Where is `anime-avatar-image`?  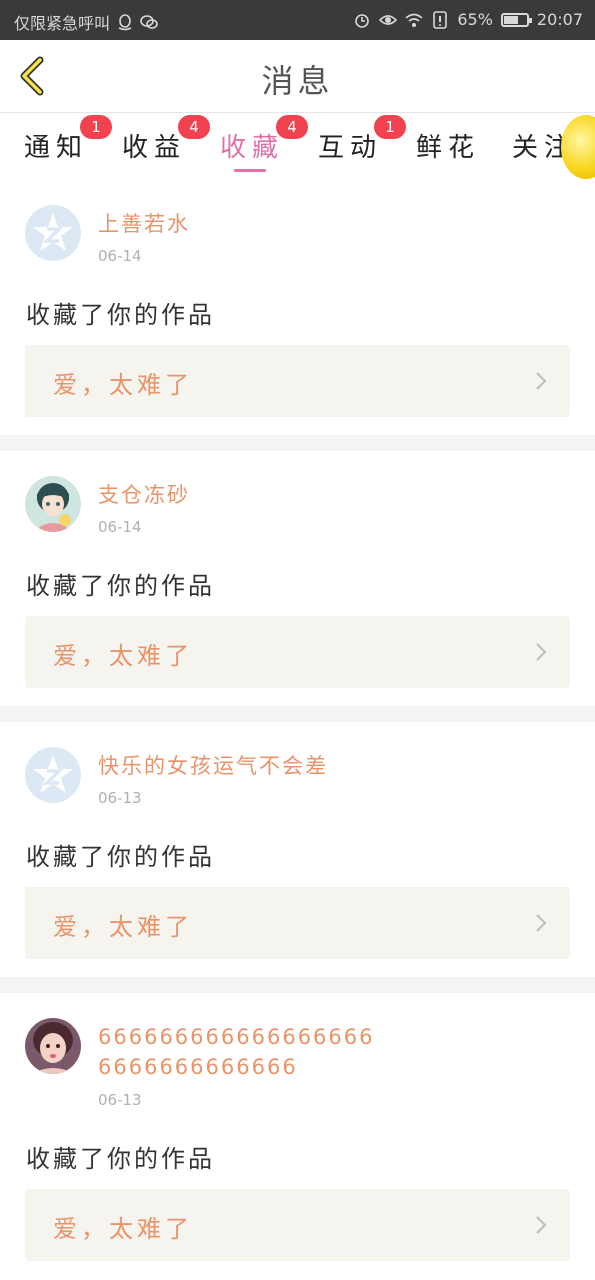 anime-avatar-image is located at coordinates (53, 504).